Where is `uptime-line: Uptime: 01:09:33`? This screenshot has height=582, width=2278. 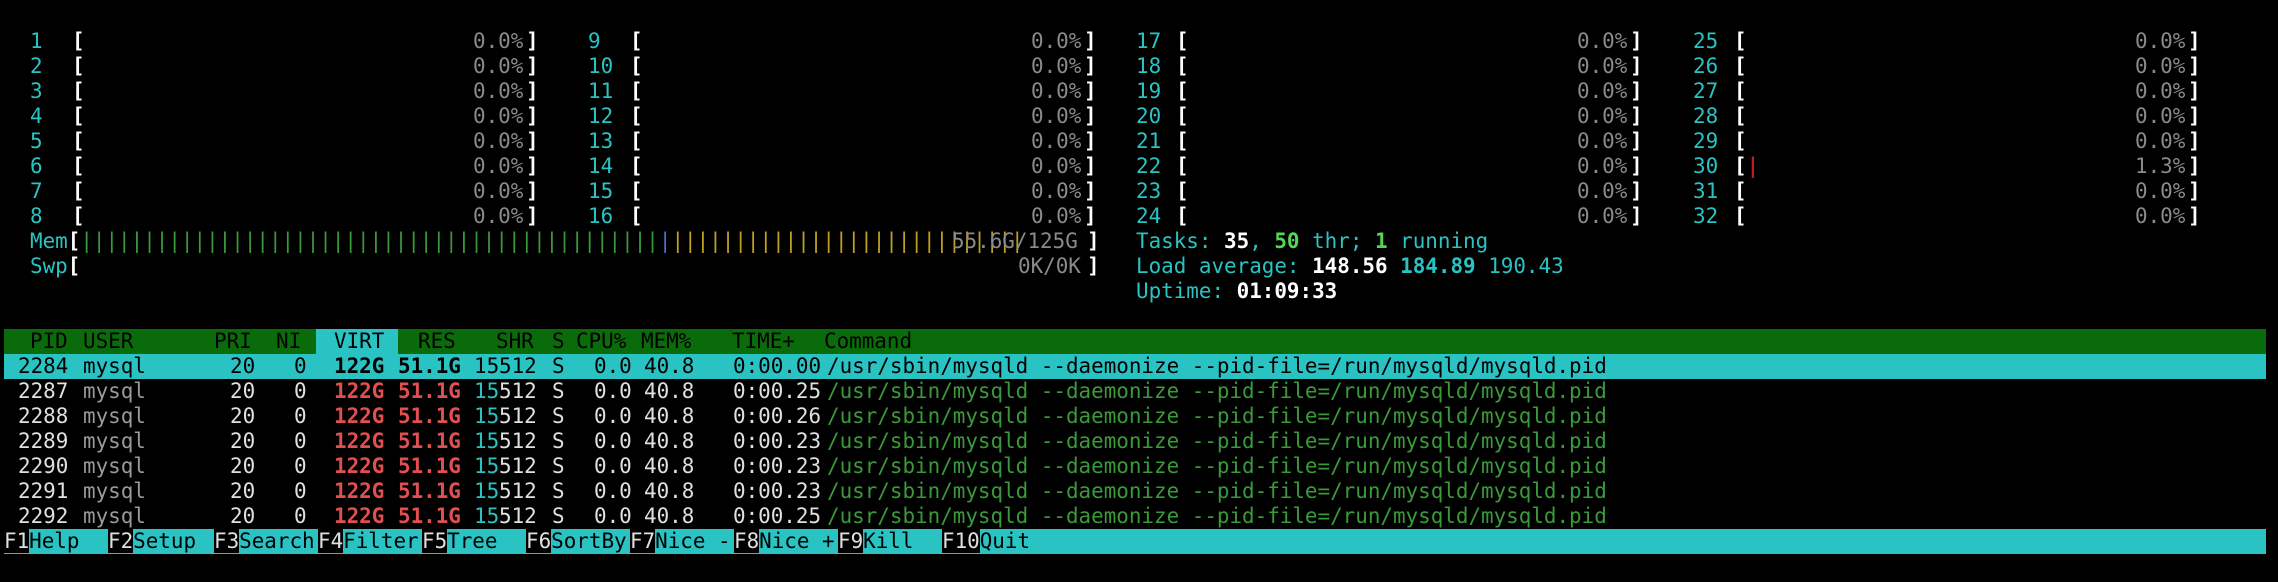
uptime-line: Uptime: 01:09:33 is located at coordinates (668, 291).